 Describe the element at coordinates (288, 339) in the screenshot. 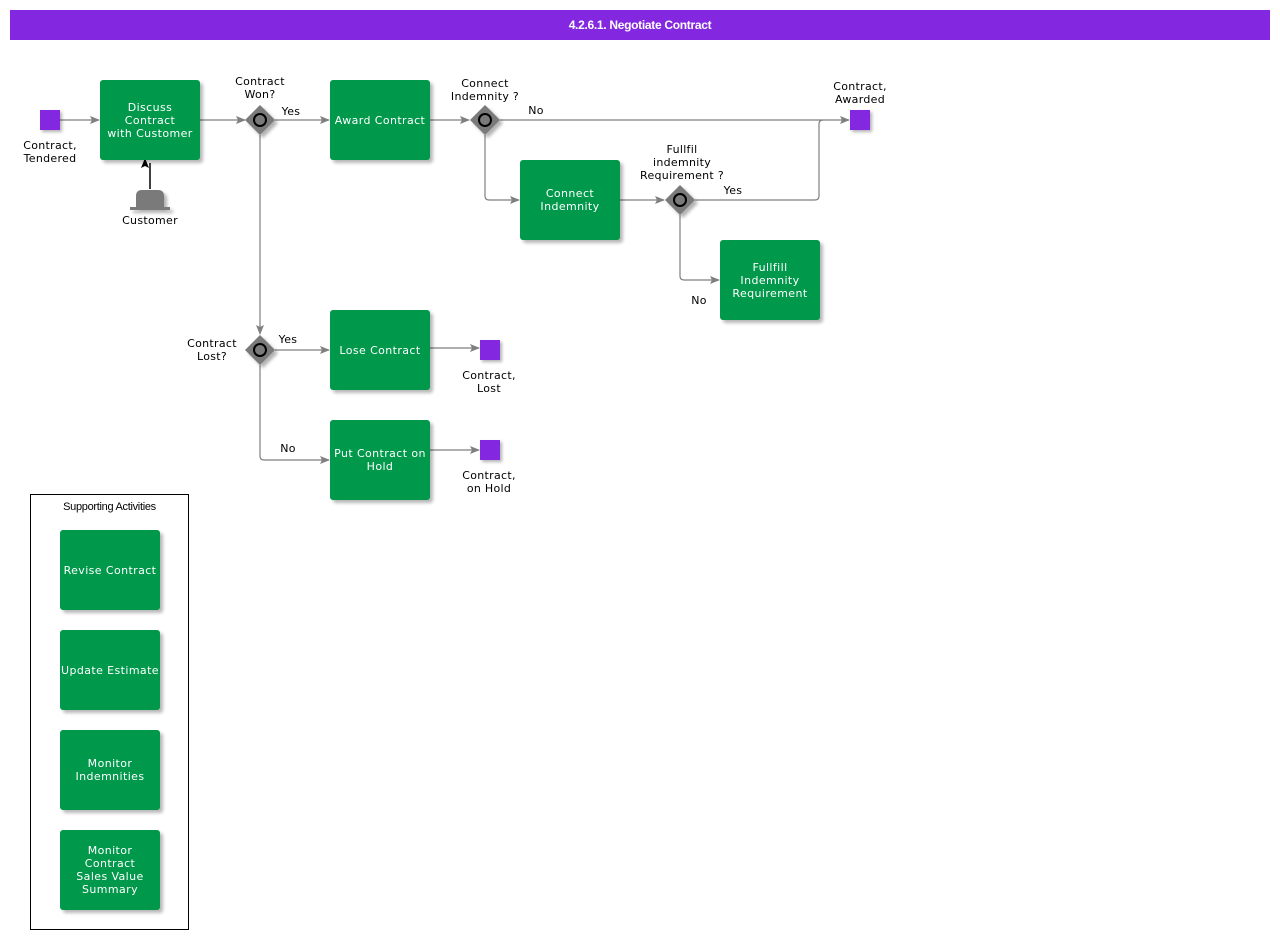

I see `gateway-lost-yes-label: Yes` at that location.